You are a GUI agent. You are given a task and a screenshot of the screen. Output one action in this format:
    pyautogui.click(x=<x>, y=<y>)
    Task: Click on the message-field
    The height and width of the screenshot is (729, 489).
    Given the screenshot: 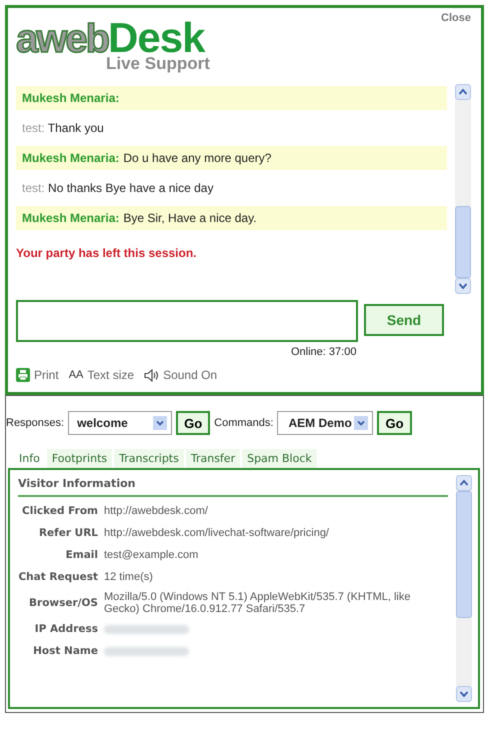 What is the action you would take?
    pyautogui.click(x=187, y=321)
    